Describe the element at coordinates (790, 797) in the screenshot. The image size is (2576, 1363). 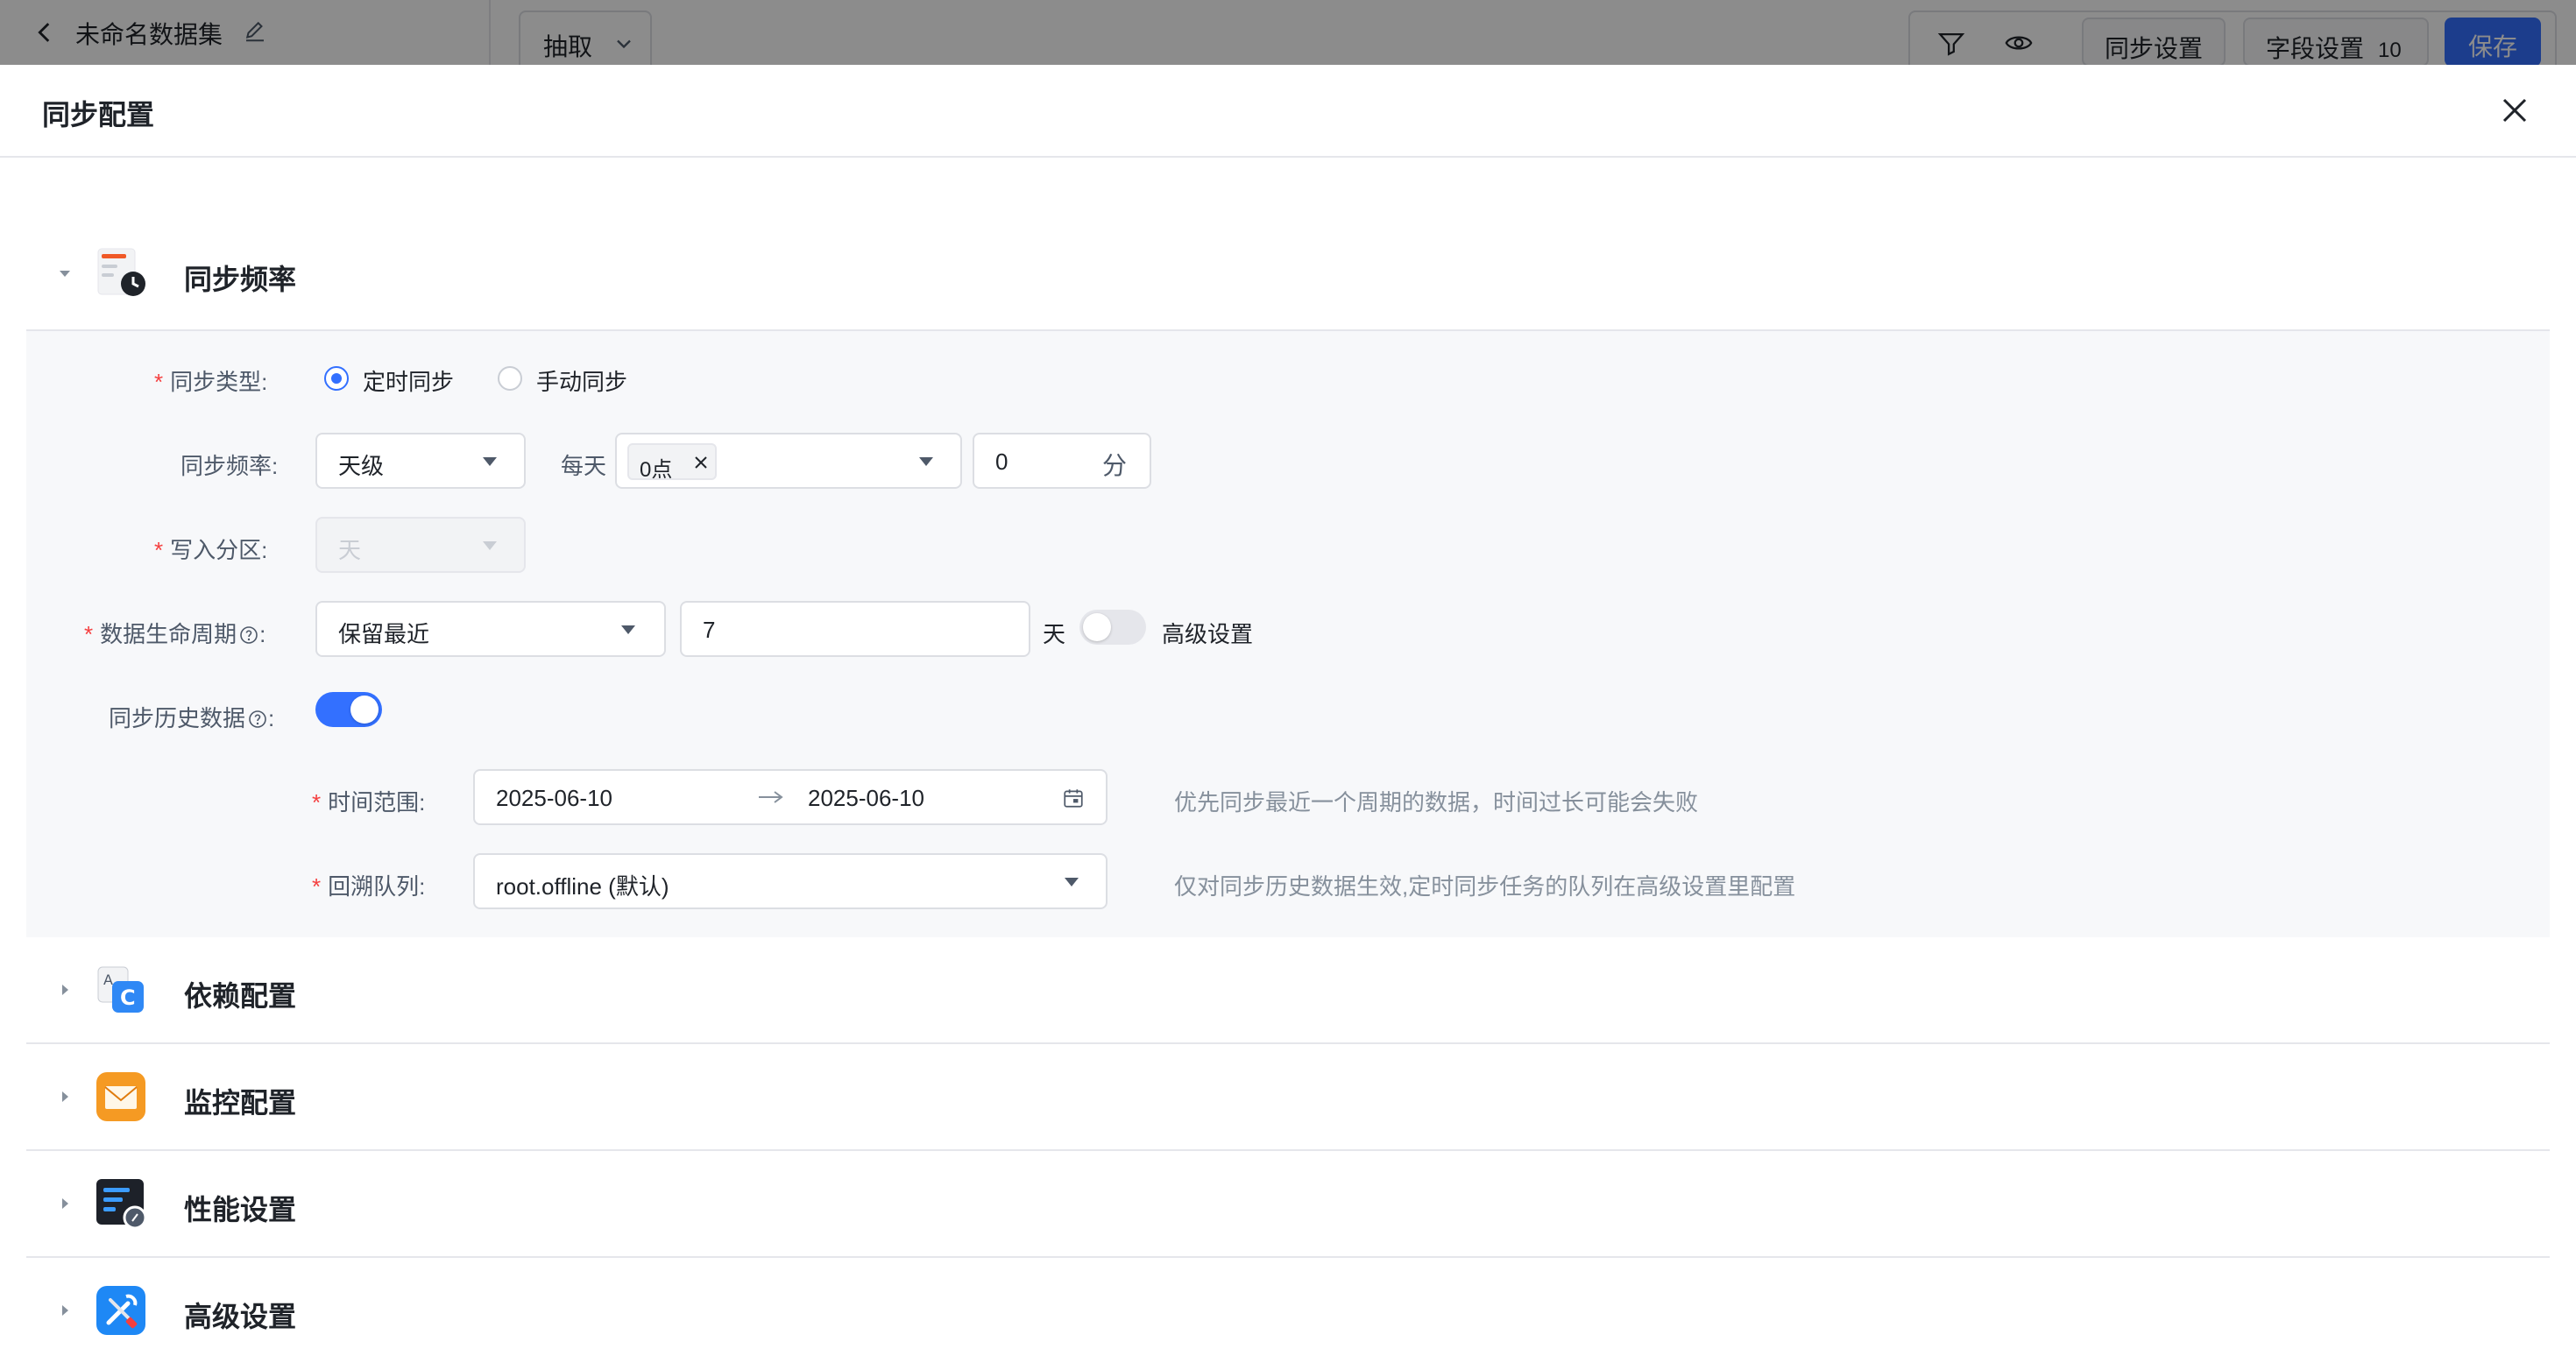
I see `time-range-picker: 2025-06-10 2025-06-10` at that location.